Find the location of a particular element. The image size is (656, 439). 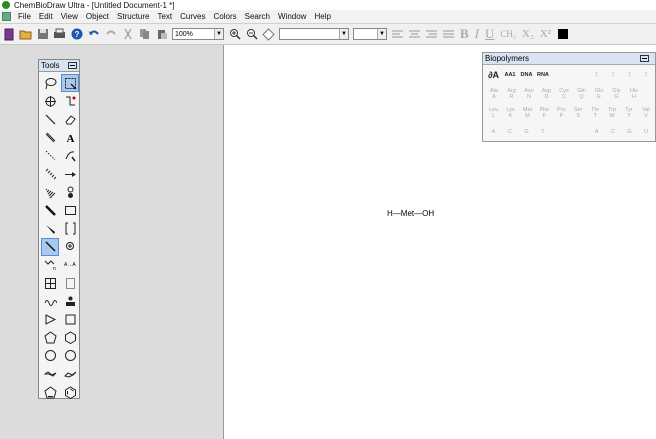

text-tool-icon: A is located at coordinates (70, 138).